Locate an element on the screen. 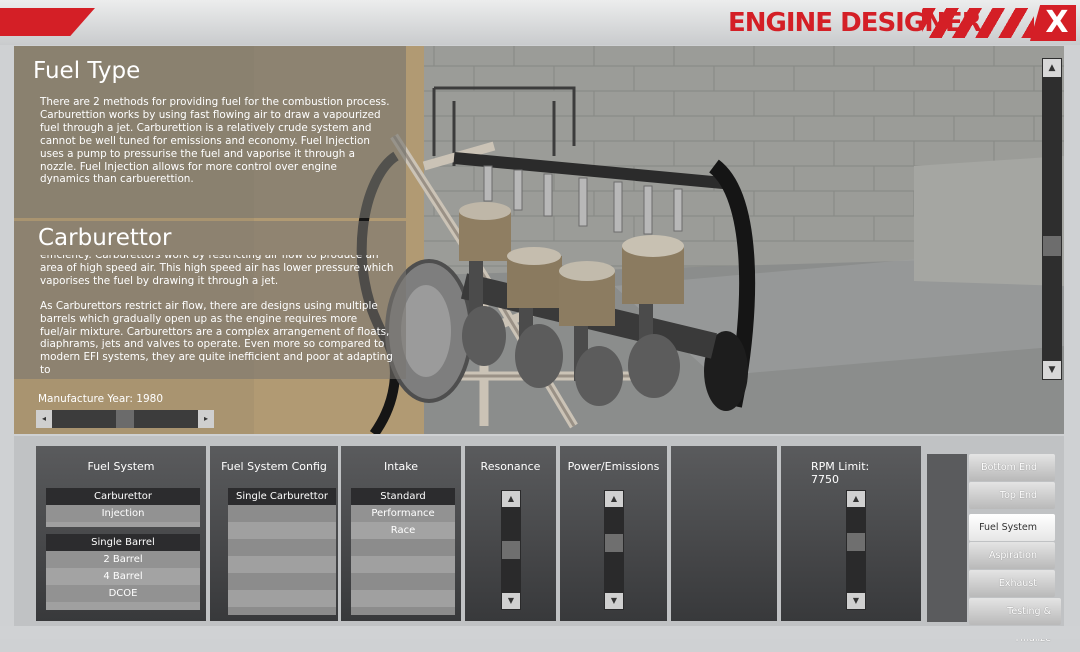 The image size is (1080, 652). power-emissions-column: Power/Emissions ▲ ▼ is located at coordinates (613, 533).